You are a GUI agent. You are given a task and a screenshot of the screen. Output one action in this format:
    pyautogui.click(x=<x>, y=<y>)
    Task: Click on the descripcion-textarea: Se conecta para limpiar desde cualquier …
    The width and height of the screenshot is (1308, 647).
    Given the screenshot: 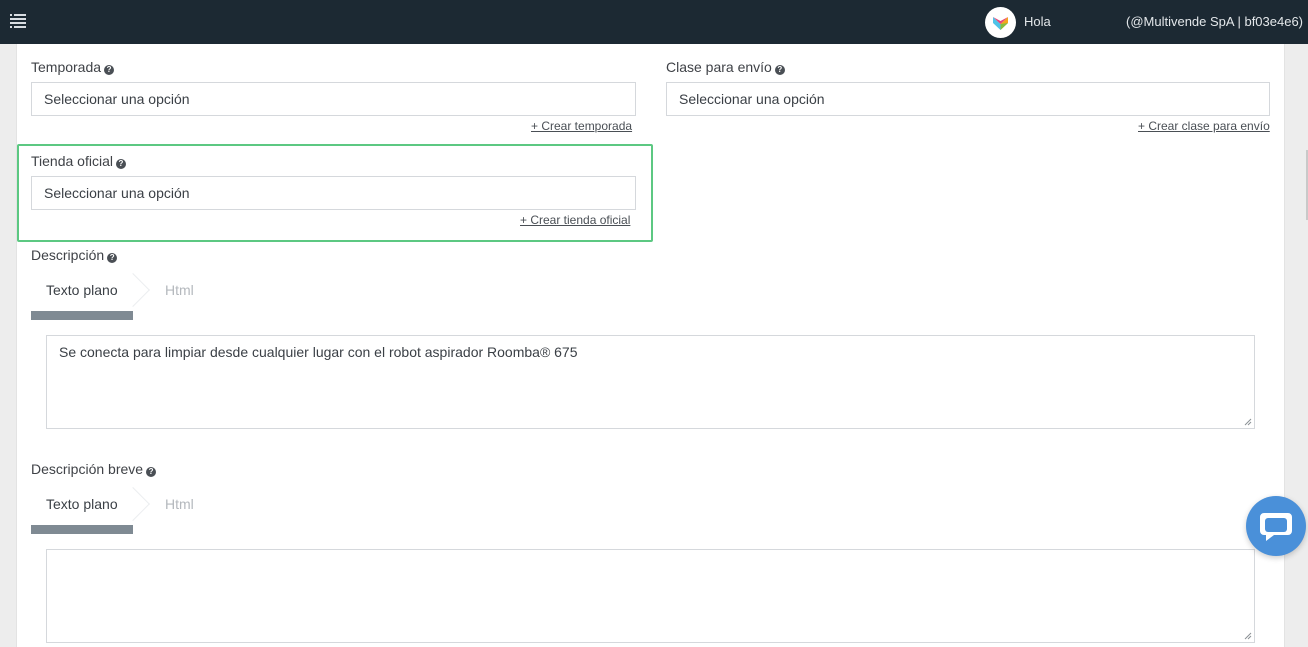 What is the action you would take?
    pyautogui.click(x=650, y=382)
    